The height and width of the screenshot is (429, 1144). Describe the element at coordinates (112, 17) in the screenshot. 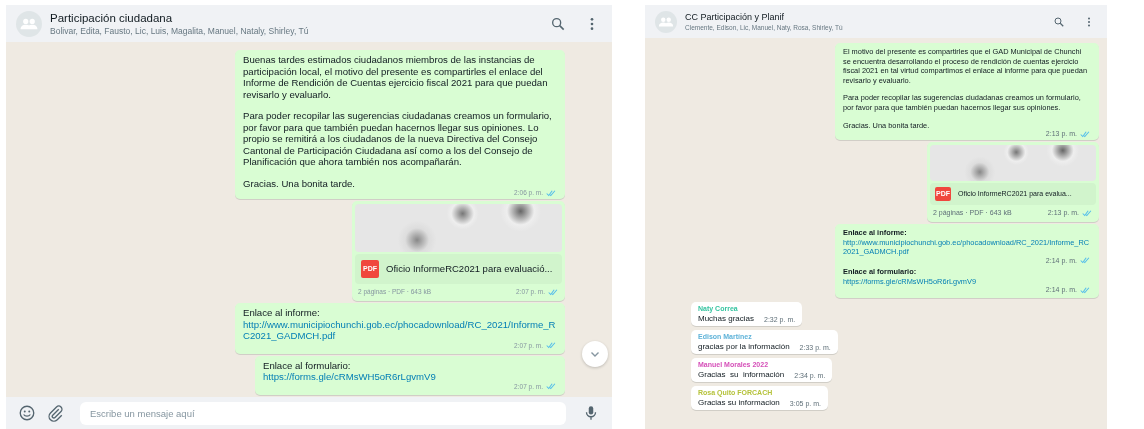

I see `chat-title: Participación ciudadana` at that location.